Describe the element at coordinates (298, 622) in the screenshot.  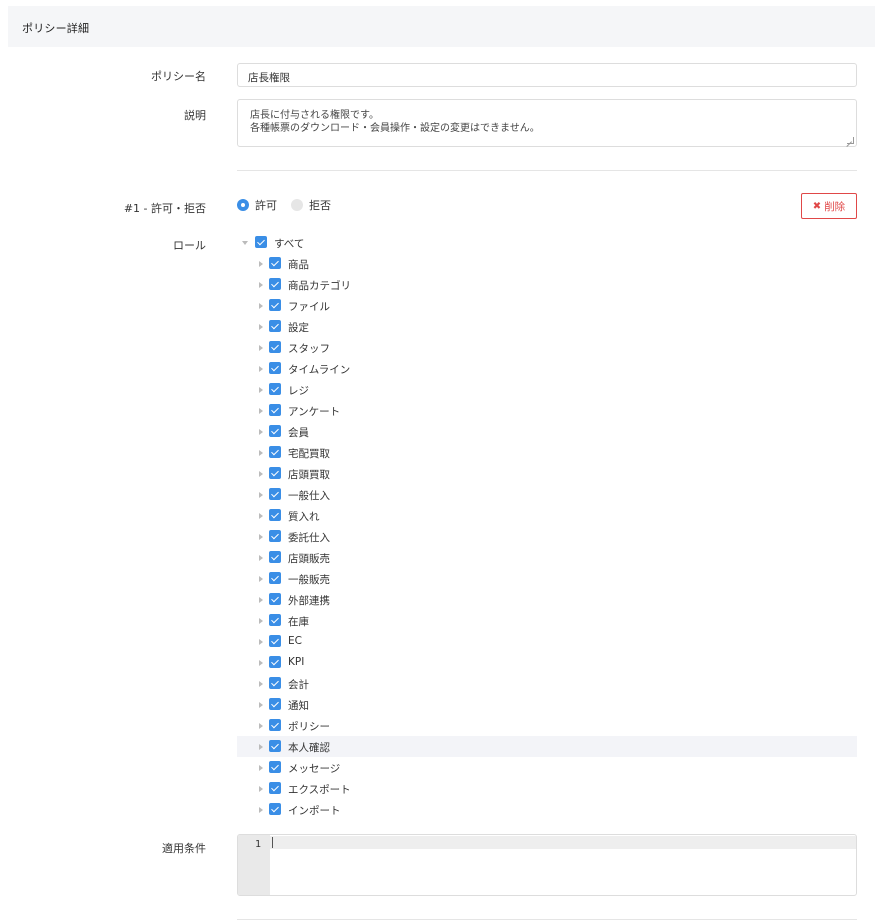
I see `tree-item-label: 在庫` at that location.